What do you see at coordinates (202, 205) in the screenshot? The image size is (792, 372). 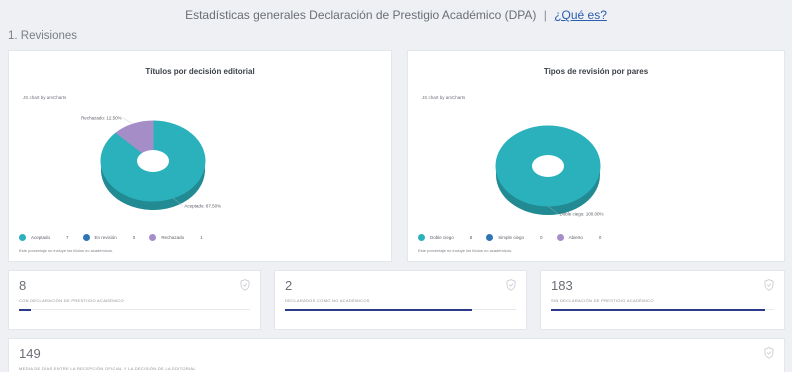 I see `slice-label-aceptado: Aceptado: 87.50%` at bounding box center [202, 205].